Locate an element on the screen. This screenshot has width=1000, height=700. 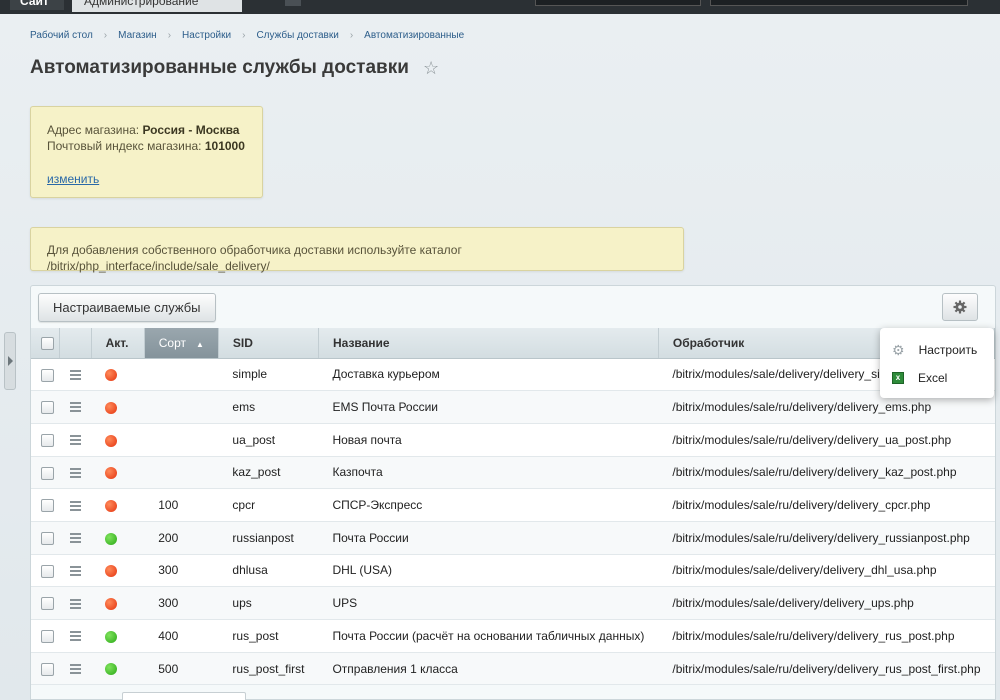
sidebar-expand-handle is located at coordinates (10, 361).